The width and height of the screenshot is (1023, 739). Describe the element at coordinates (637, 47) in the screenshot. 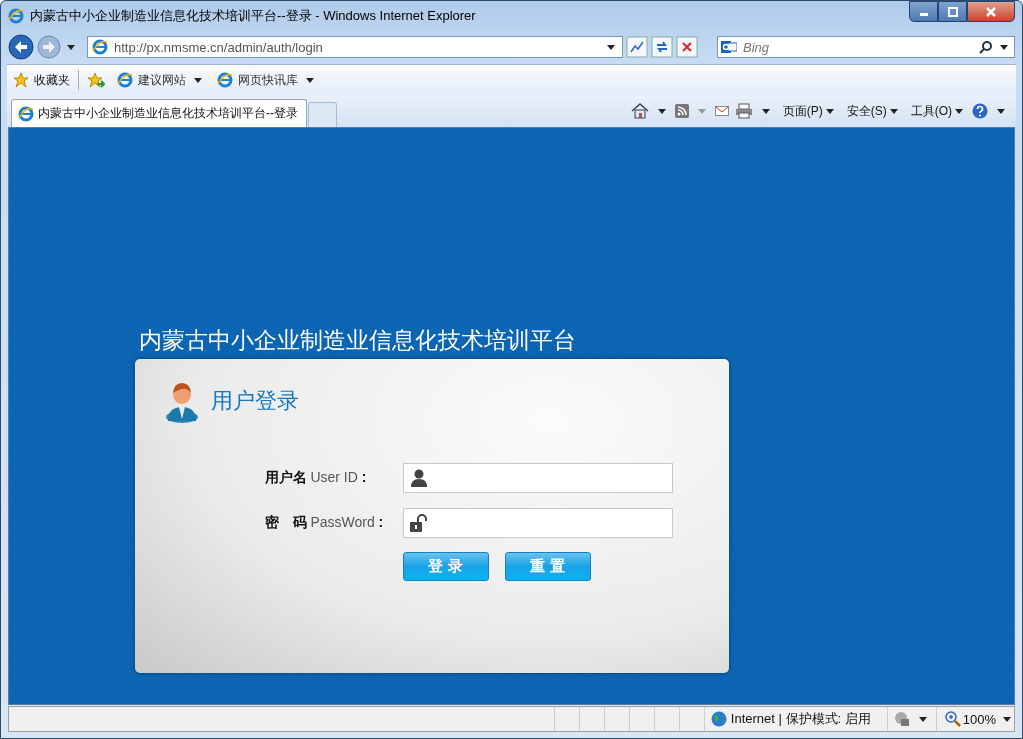

I see `compatibility-view-icon` at that location.